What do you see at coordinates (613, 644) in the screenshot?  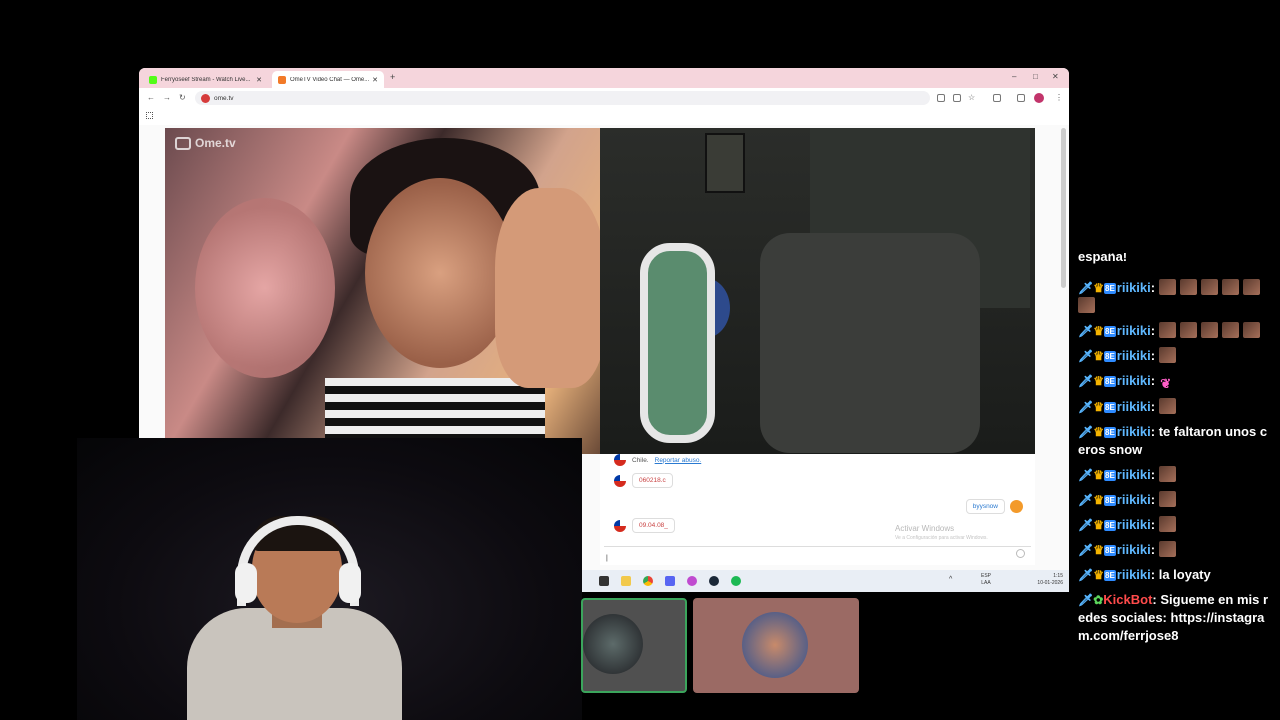 I see `participant-avatar` at bounding box center [613, 644].